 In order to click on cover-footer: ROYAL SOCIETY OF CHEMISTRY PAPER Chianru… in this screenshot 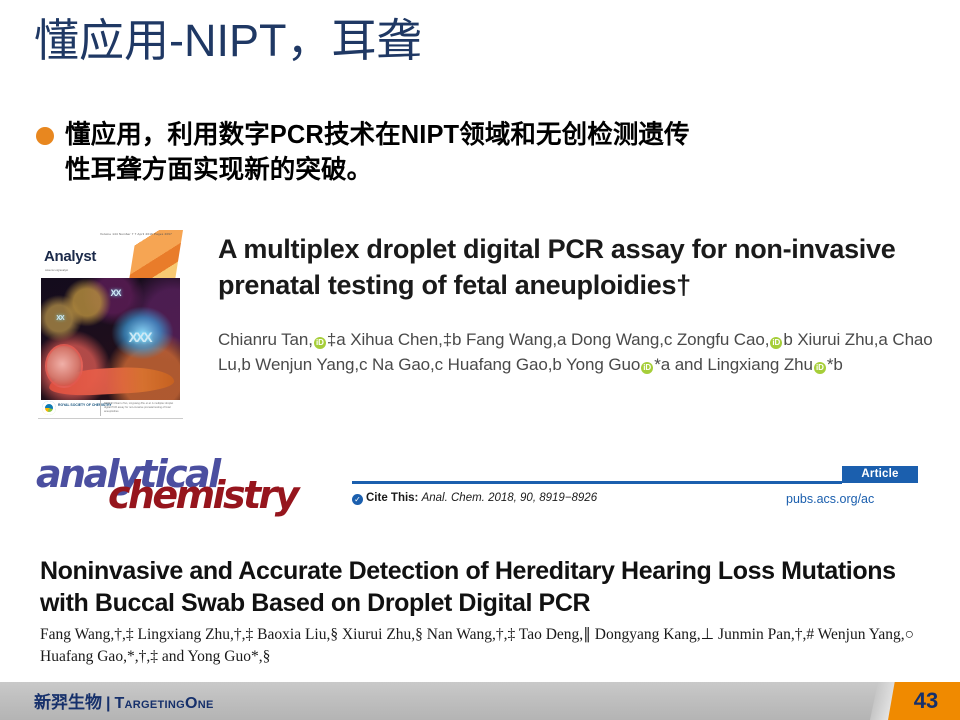, I will do `click(110, 408)`.